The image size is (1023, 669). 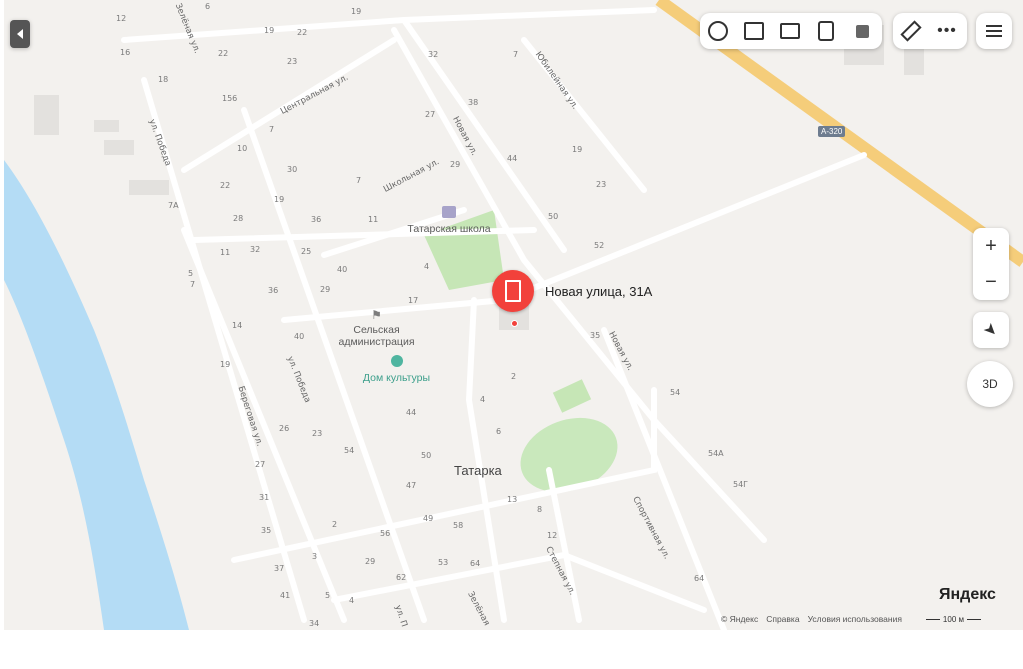 I want to click on house-number: 50, so click(x=426, y=455).